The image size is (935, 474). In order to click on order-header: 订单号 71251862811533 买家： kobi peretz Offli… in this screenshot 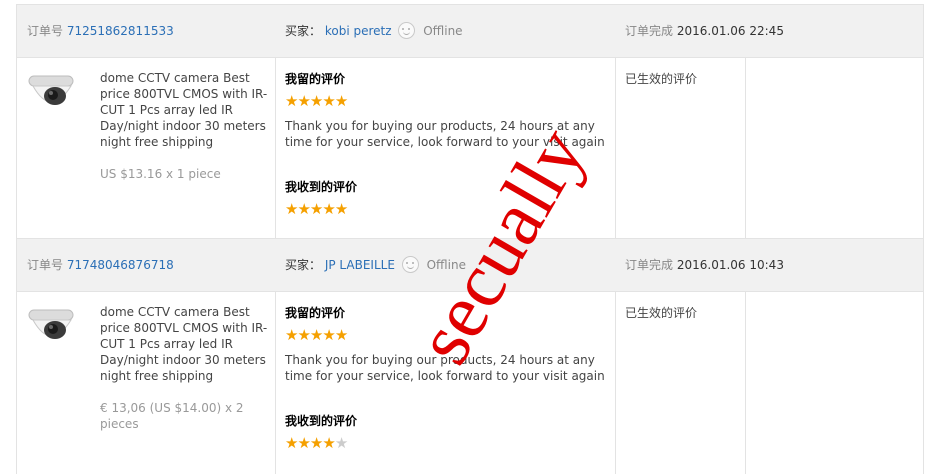, I will do `click(470, 31)`.